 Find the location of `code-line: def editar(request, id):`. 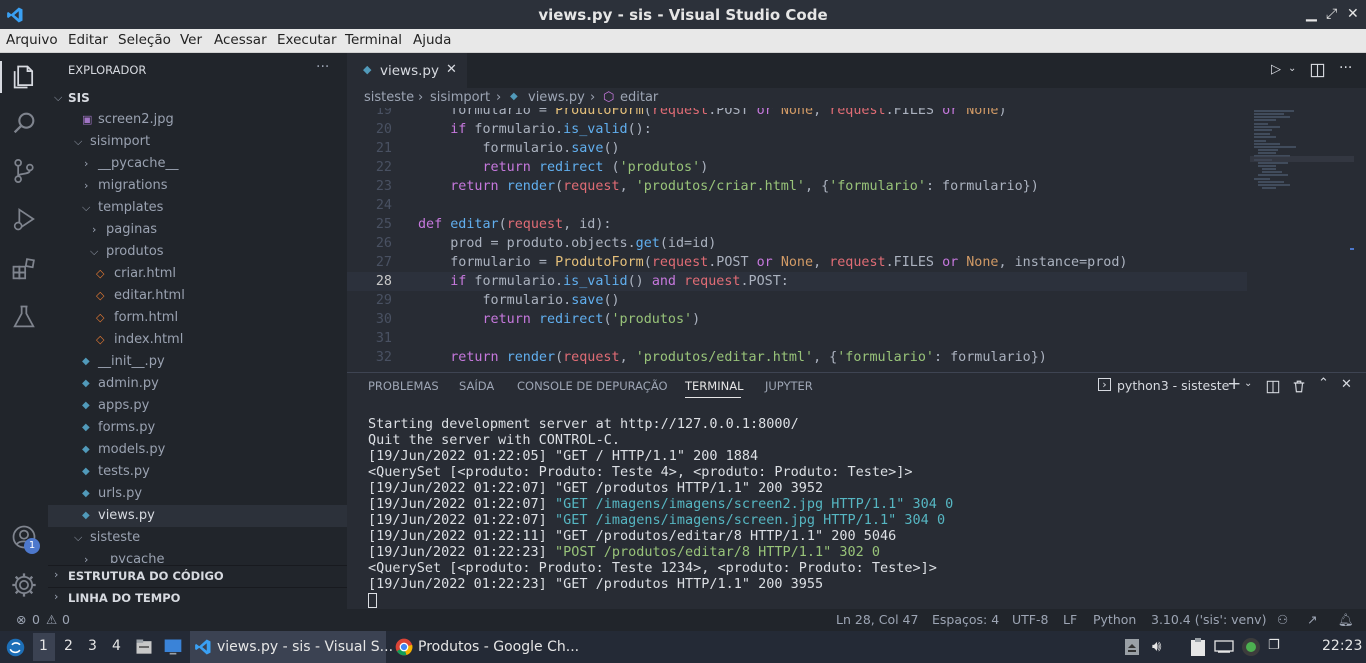

code-line: def editar(request, id): is located at coordinates (515, 224).